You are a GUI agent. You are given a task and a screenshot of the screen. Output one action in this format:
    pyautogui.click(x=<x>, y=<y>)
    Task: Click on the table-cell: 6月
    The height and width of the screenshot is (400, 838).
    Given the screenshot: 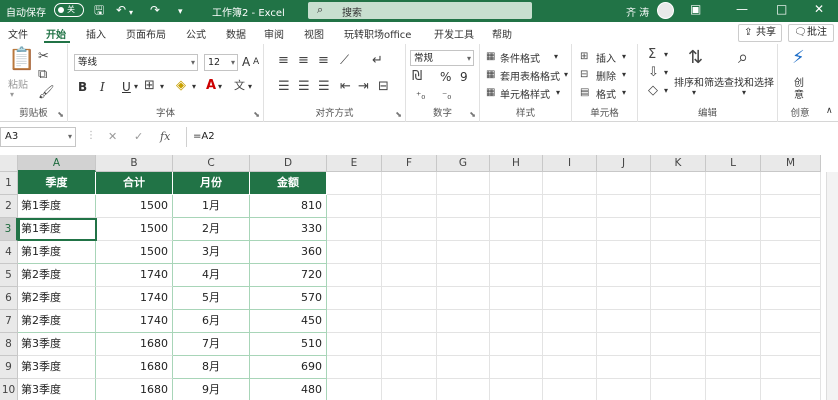 What is the action you would take?
    pyautogui.click(x=211, y=321)
    